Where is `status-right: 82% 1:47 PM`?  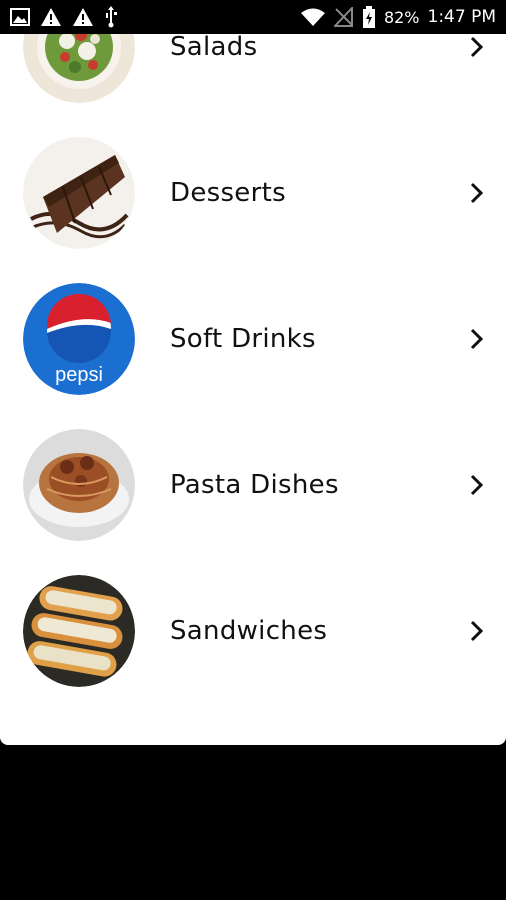
status-right: 82% 1:47 PM is located at coordinates (398, 17).